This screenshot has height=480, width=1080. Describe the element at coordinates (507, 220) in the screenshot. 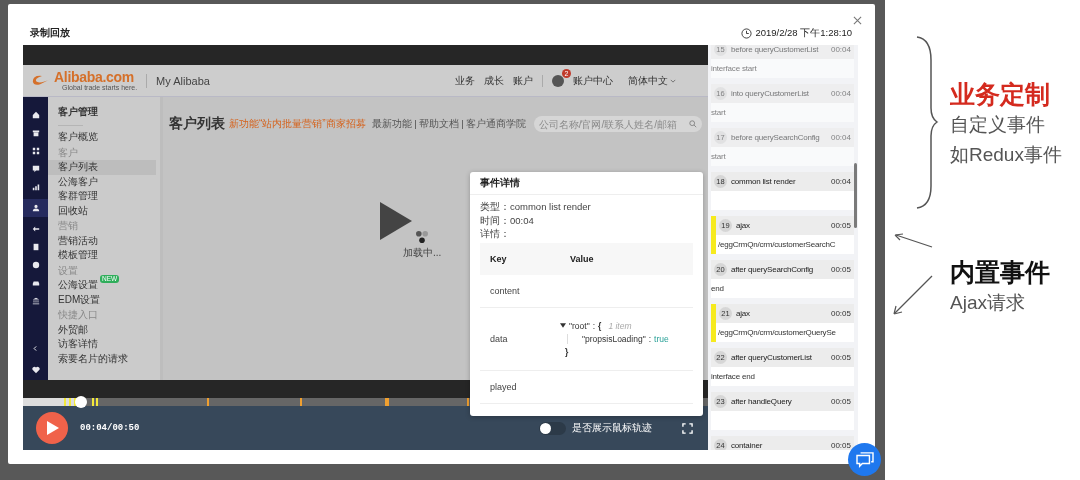

I see `event-time: 时间：00:04` at that location.